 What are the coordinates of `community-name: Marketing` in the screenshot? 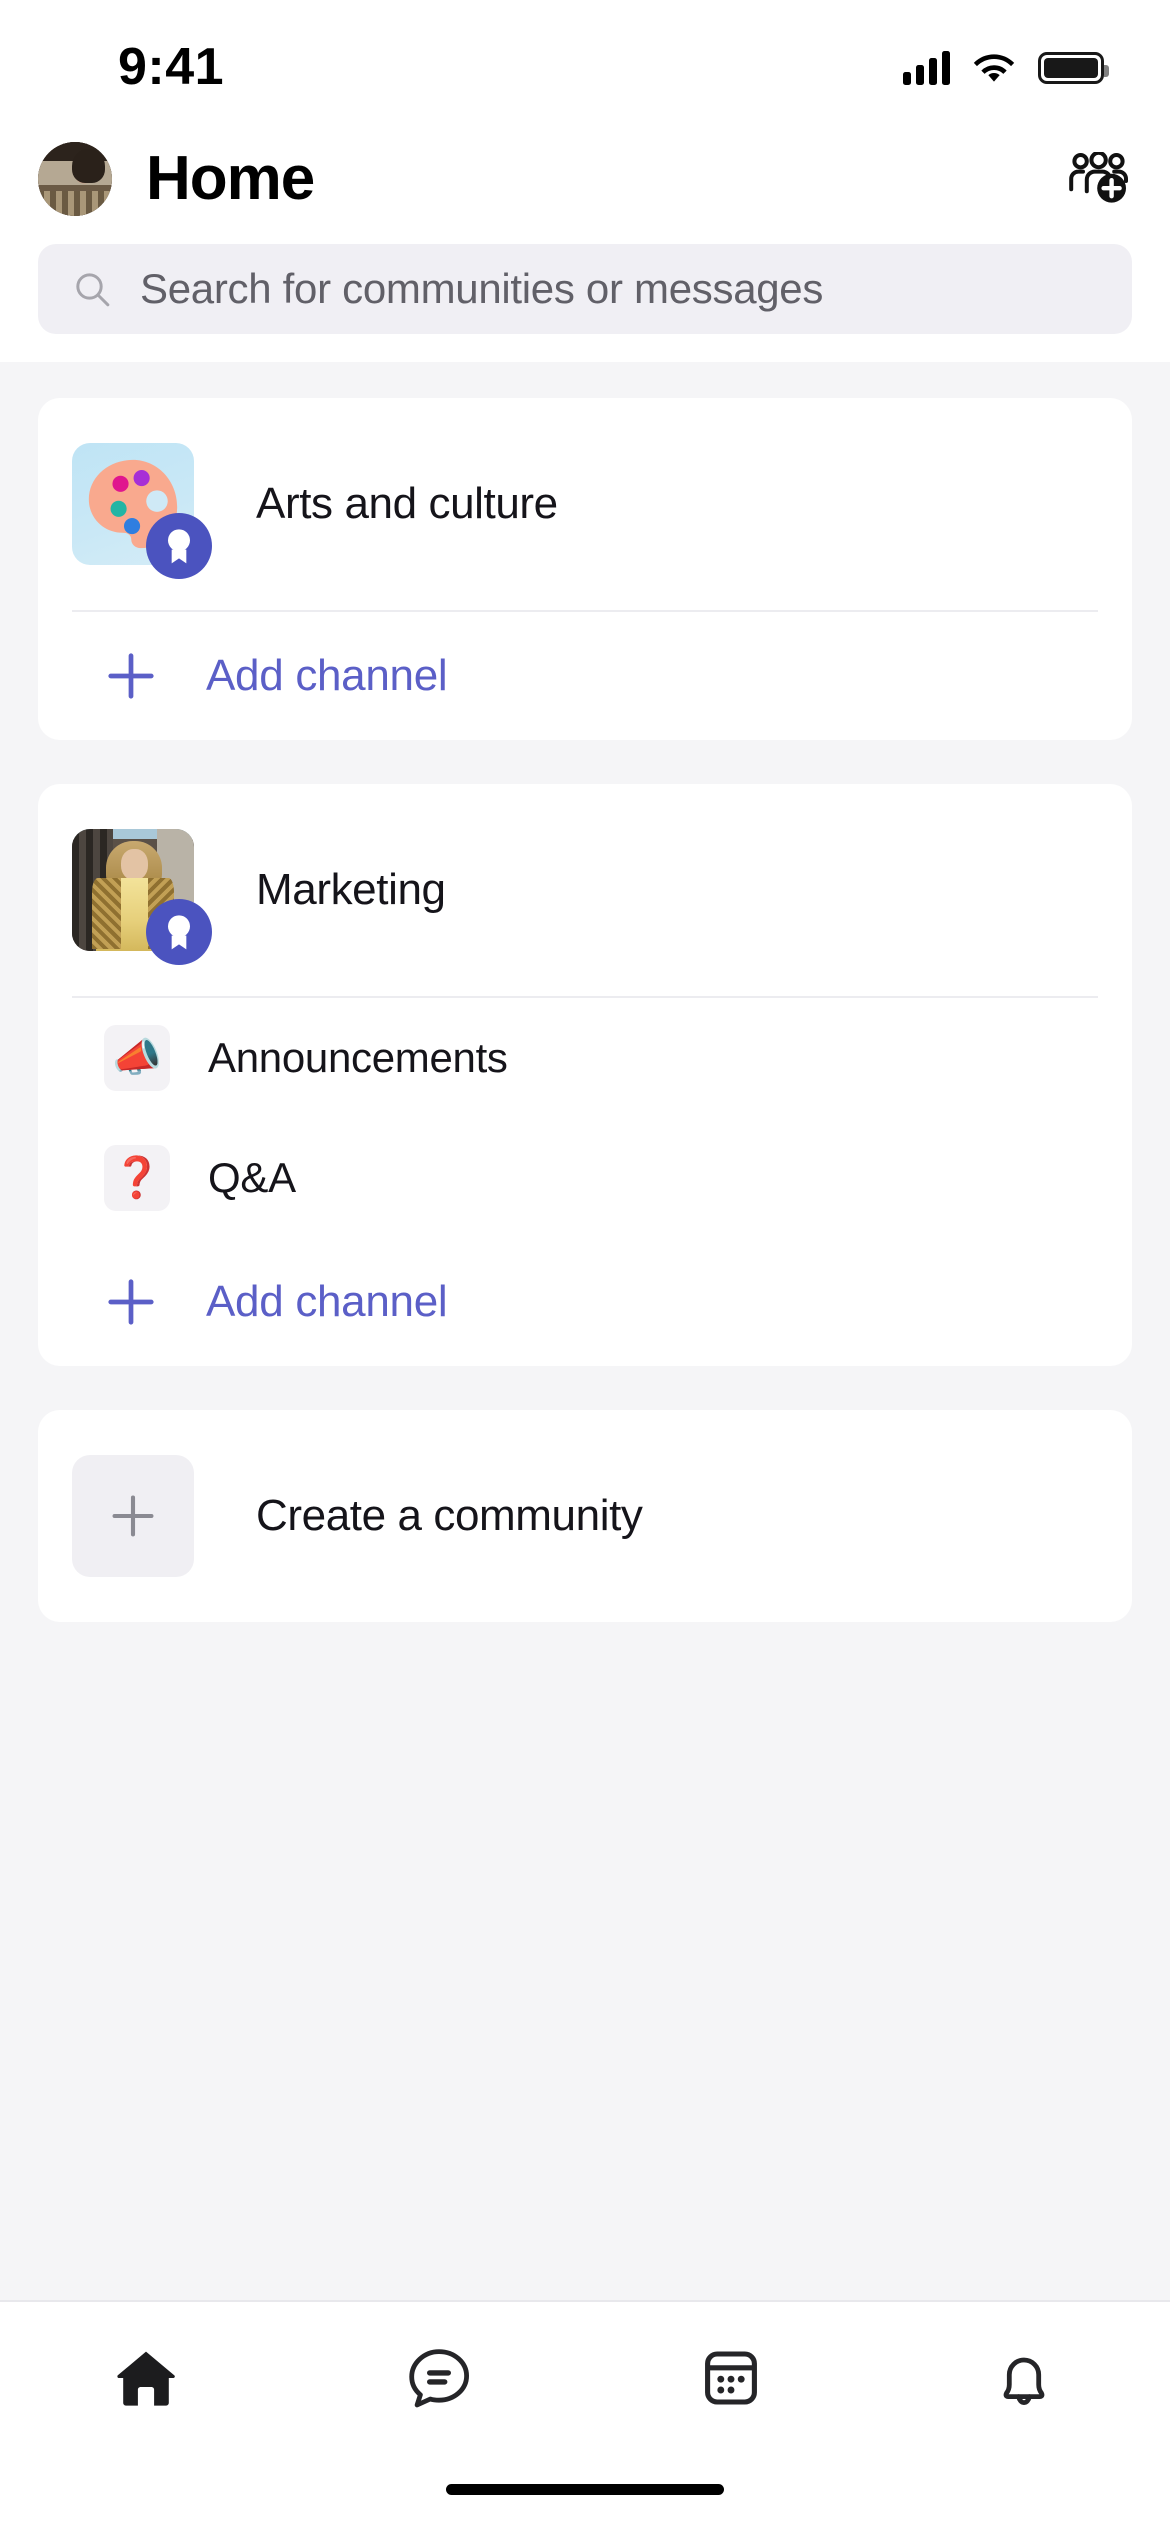 It's located at (351, 889).